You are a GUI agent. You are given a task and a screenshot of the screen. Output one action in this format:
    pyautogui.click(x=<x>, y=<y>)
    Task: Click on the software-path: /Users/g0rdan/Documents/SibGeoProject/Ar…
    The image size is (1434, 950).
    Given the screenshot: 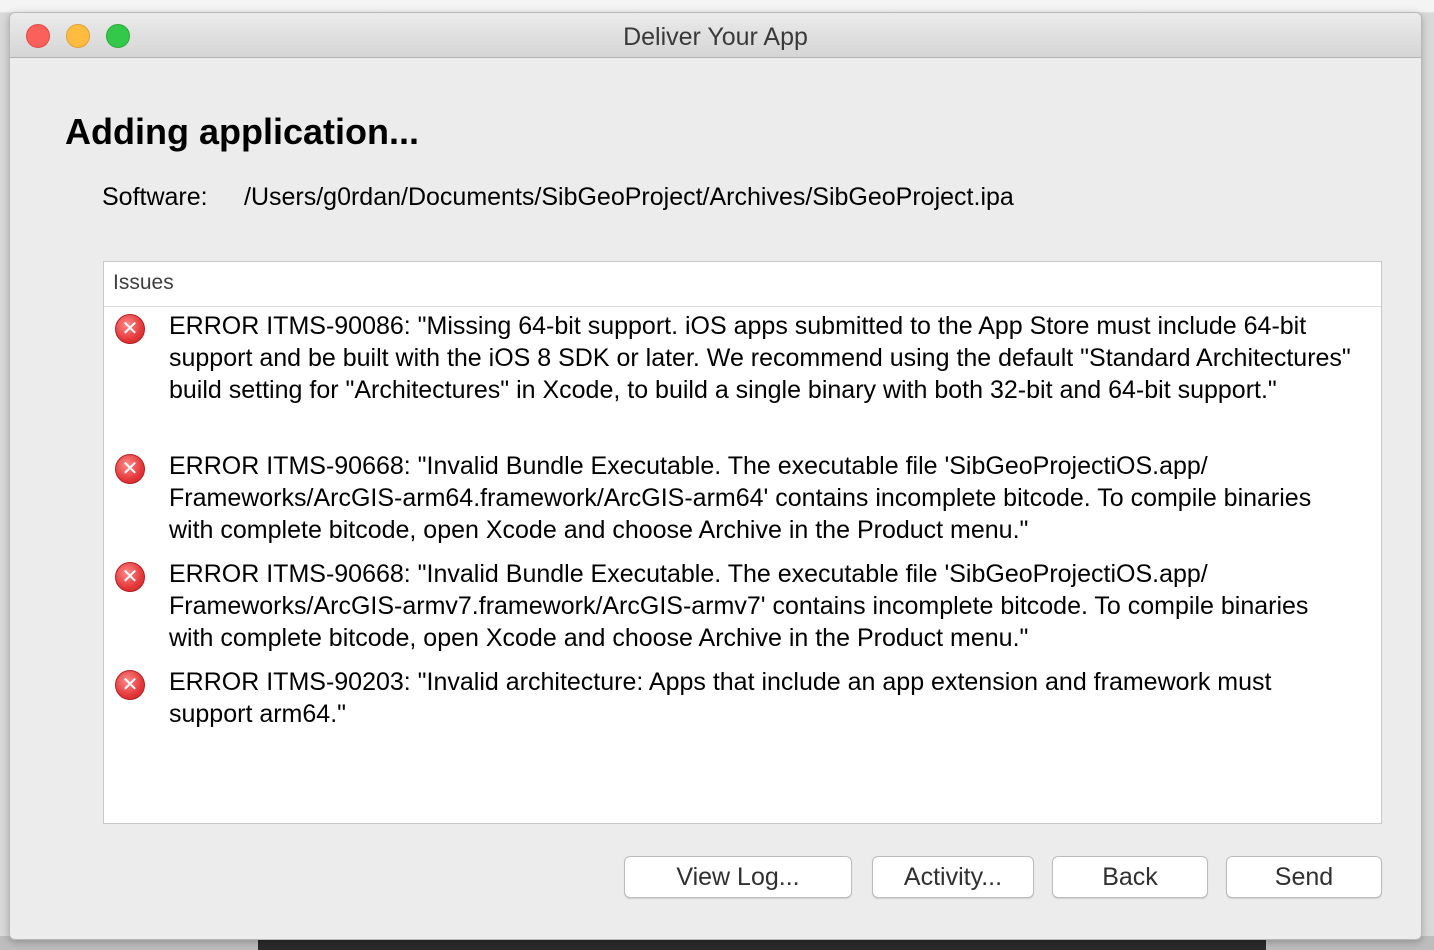 What is the action you would take?
    pyautogui.click(x=629, y=197)
    